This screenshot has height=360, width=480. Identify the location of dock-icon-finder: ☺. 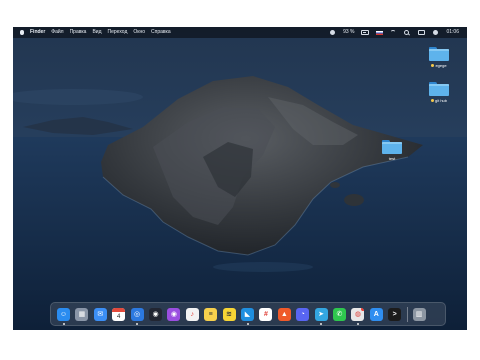
(63, 314).